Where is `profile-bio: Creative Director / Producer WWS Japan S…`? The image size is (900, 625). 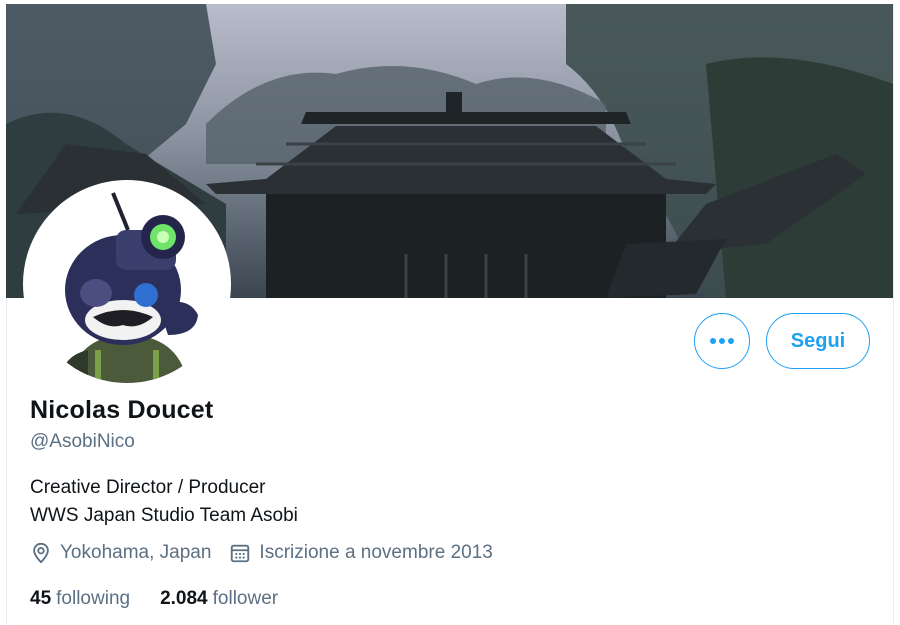 profile-bio: Creative Director / Producer WWS Japan S… is located at coordinates (164, 502).